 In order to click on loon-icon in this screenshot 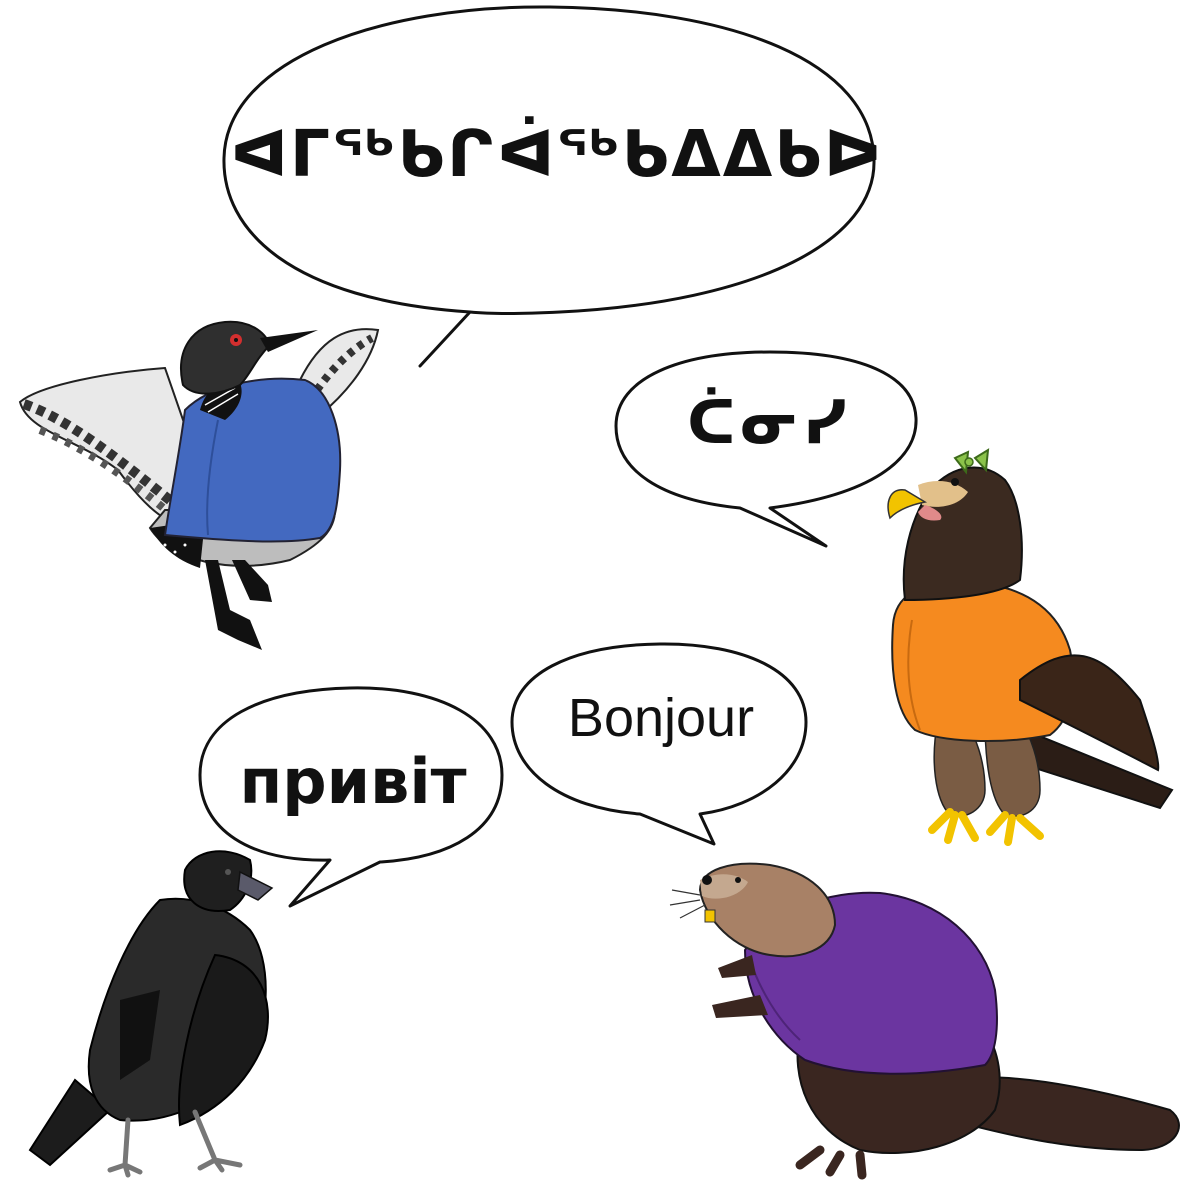, I will do `click(199, 485)`.